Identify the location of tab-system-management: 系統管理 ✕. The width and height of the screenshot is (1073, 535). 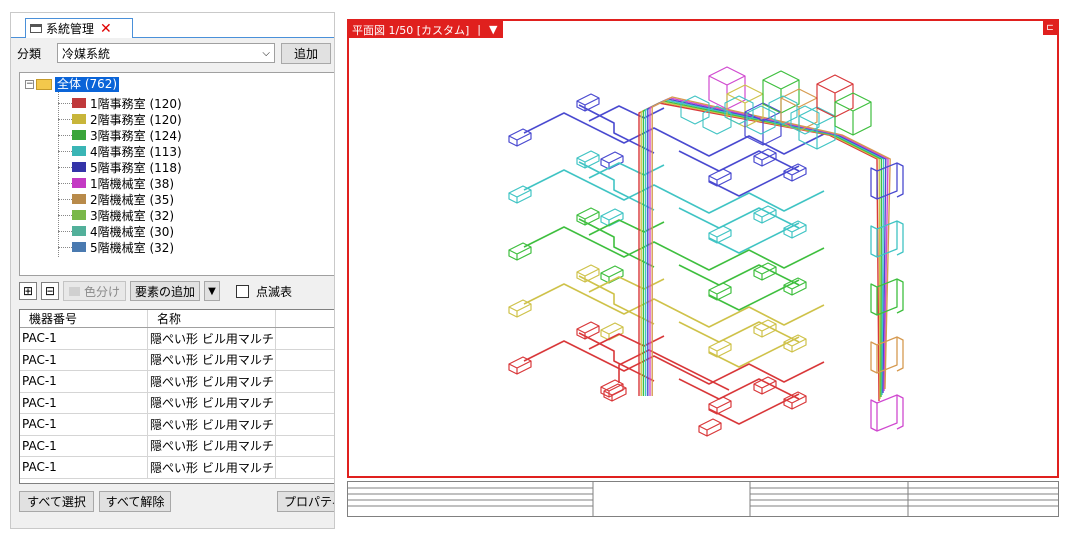
(79, 28).